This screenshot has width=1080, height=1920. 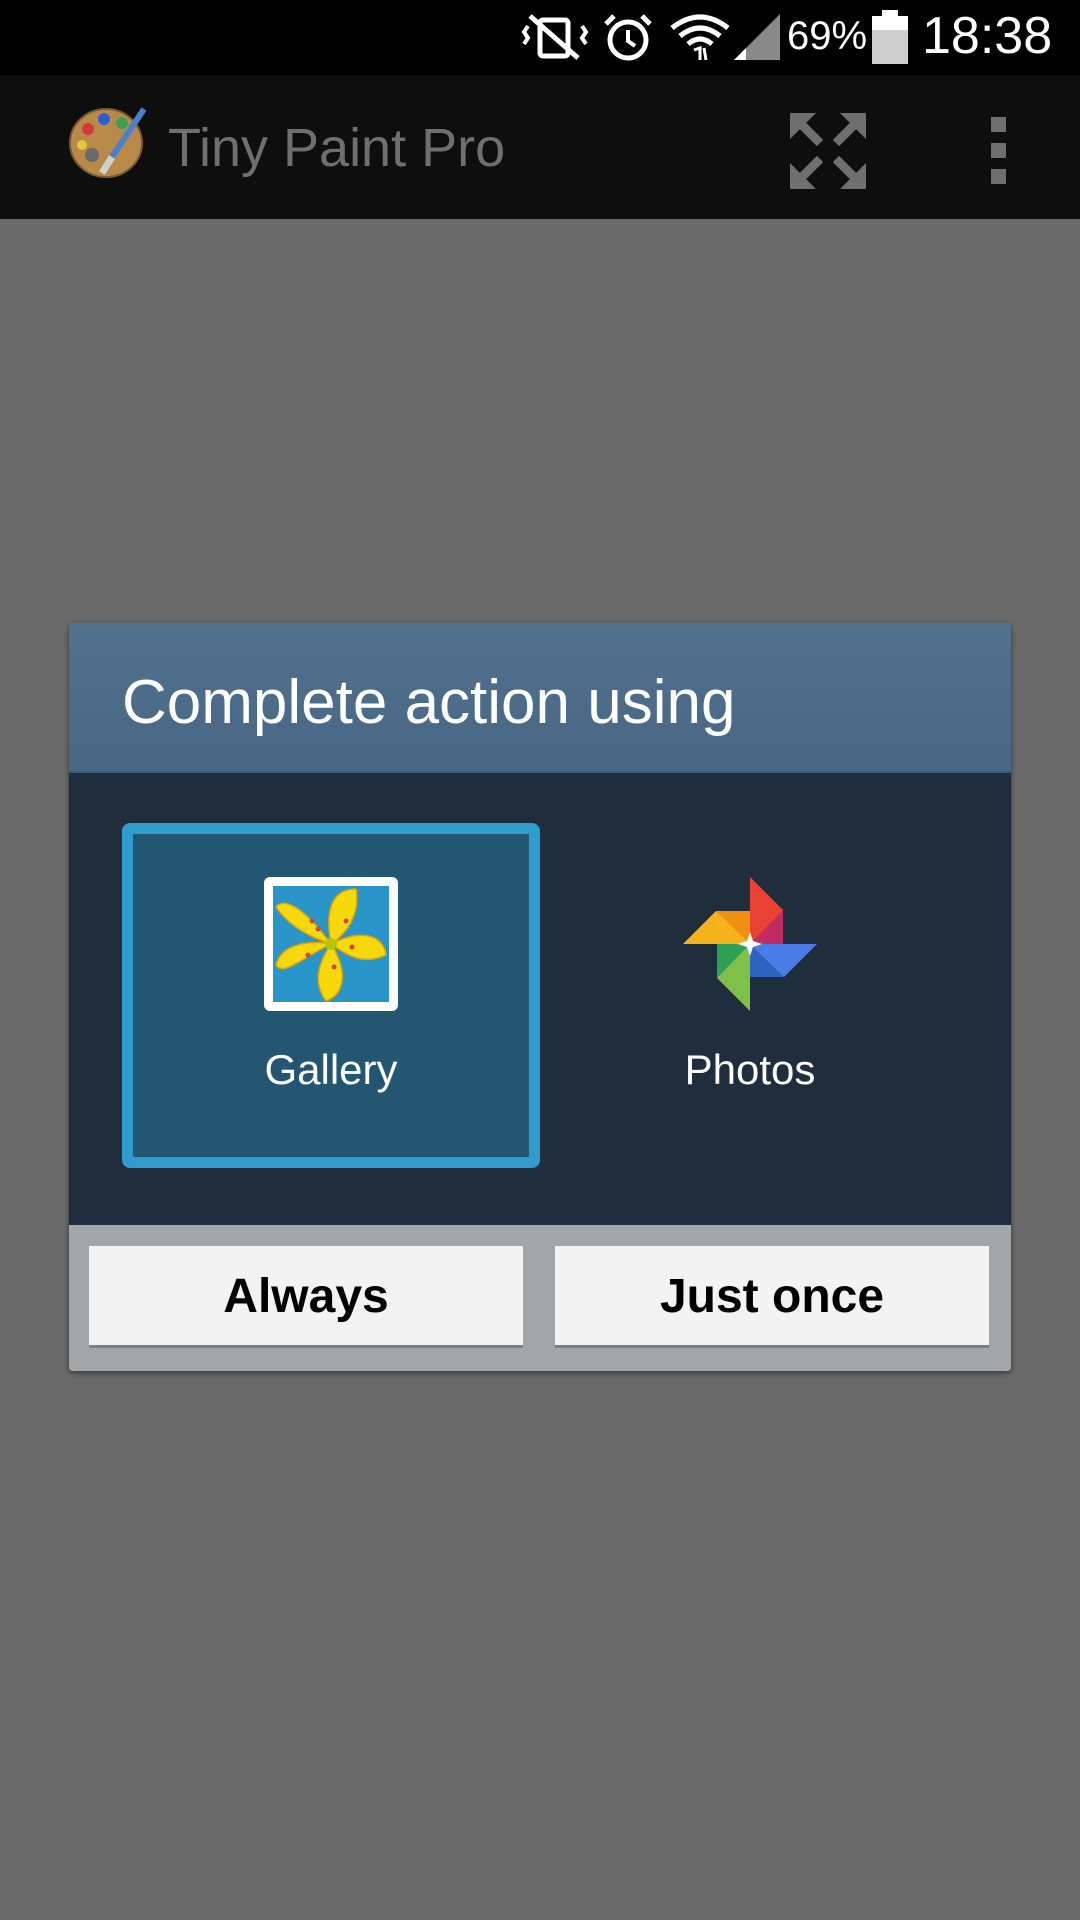 I want to click on app-title: Tiny Paint Pro, so click(x=337, y=148).